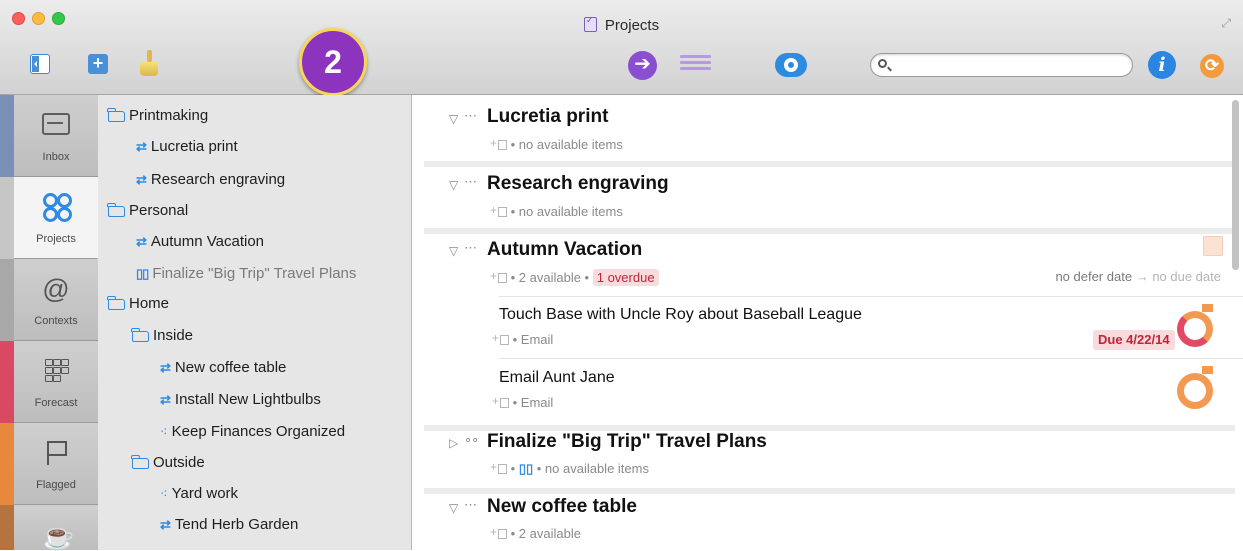  What do you see at coordinates (562, 507) in the screenshot?
I see `project-title: New coffee table` at bounding box center [562, 507].